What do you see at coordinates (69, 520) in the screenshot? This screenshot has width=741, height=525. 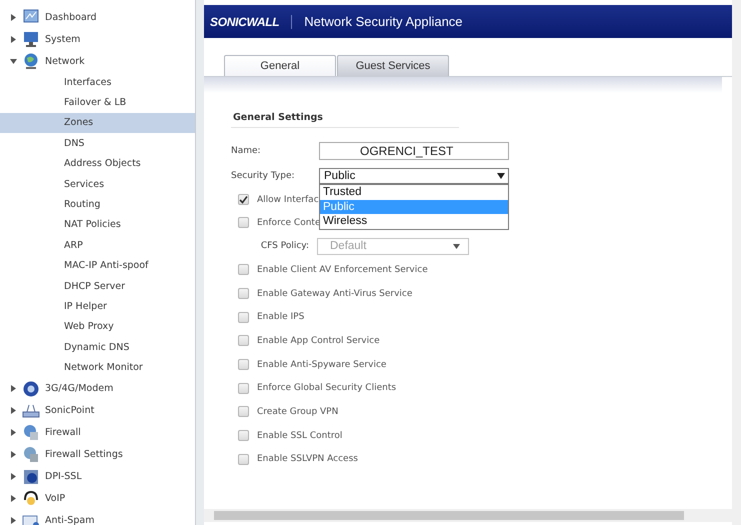 I see `sidebar-item: Anti-Spam` at bounding box center [69, 520].